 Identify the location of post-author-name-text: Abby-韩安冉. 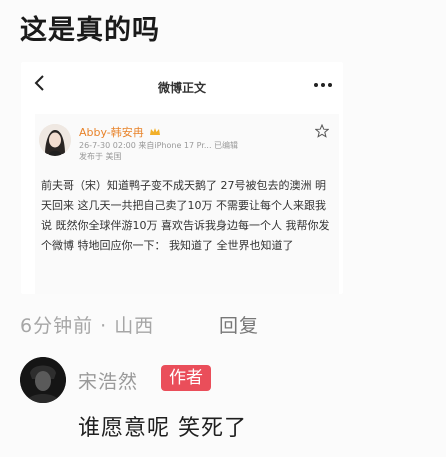
(111, 132).